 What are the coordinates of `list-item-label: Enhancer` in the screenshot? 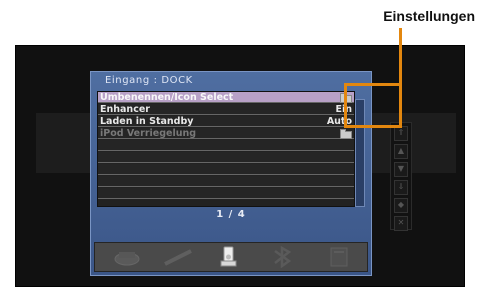 It's located at (125, 109).